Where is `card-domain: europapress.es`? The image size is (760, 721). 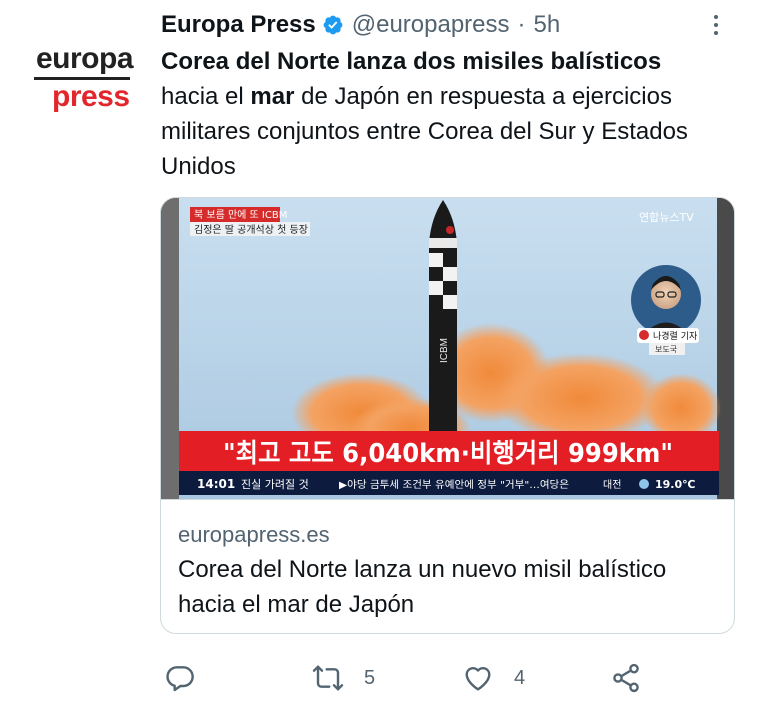
card-domain: europapress.es is located at coordinates (254, 534).